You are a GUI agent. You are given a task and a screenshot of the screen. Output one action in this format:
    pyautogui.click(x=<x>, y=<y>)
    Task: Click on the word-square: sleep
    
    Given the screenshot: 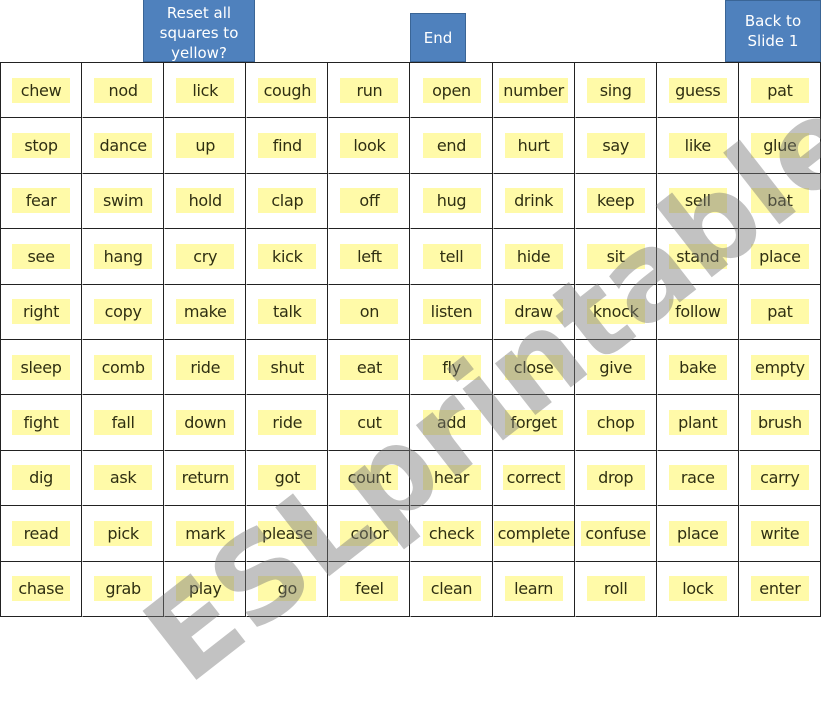 What is the action you would take?
    pyautogui.click(x=41, y=367)
    